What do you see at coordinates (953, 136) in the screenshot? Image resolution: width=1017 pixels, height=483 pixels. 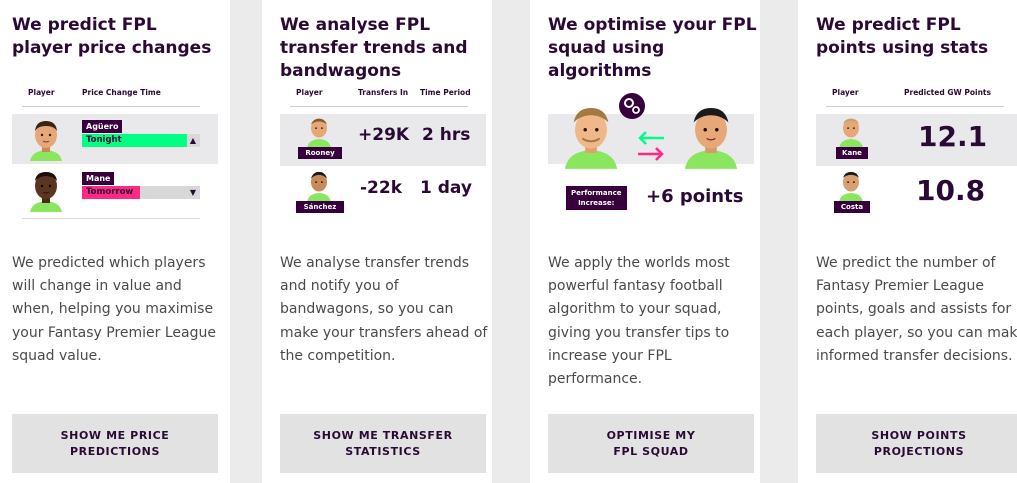 I see `predicted-points-value: 12.1` at bounding box center [953, 136].